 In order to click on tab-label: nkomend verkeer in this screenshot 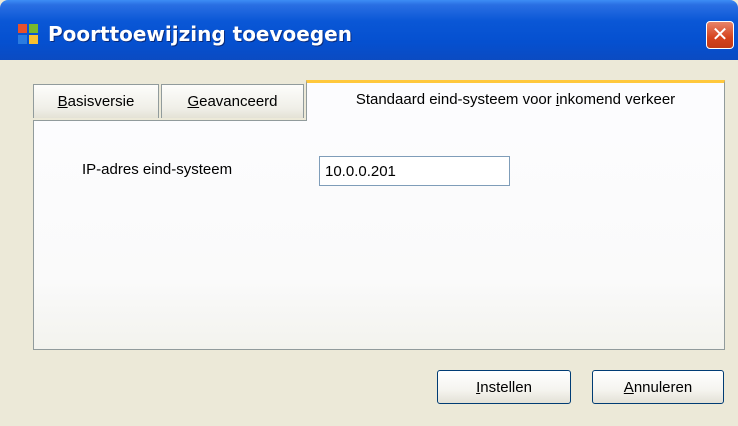, I will do `click(617, 99)`.